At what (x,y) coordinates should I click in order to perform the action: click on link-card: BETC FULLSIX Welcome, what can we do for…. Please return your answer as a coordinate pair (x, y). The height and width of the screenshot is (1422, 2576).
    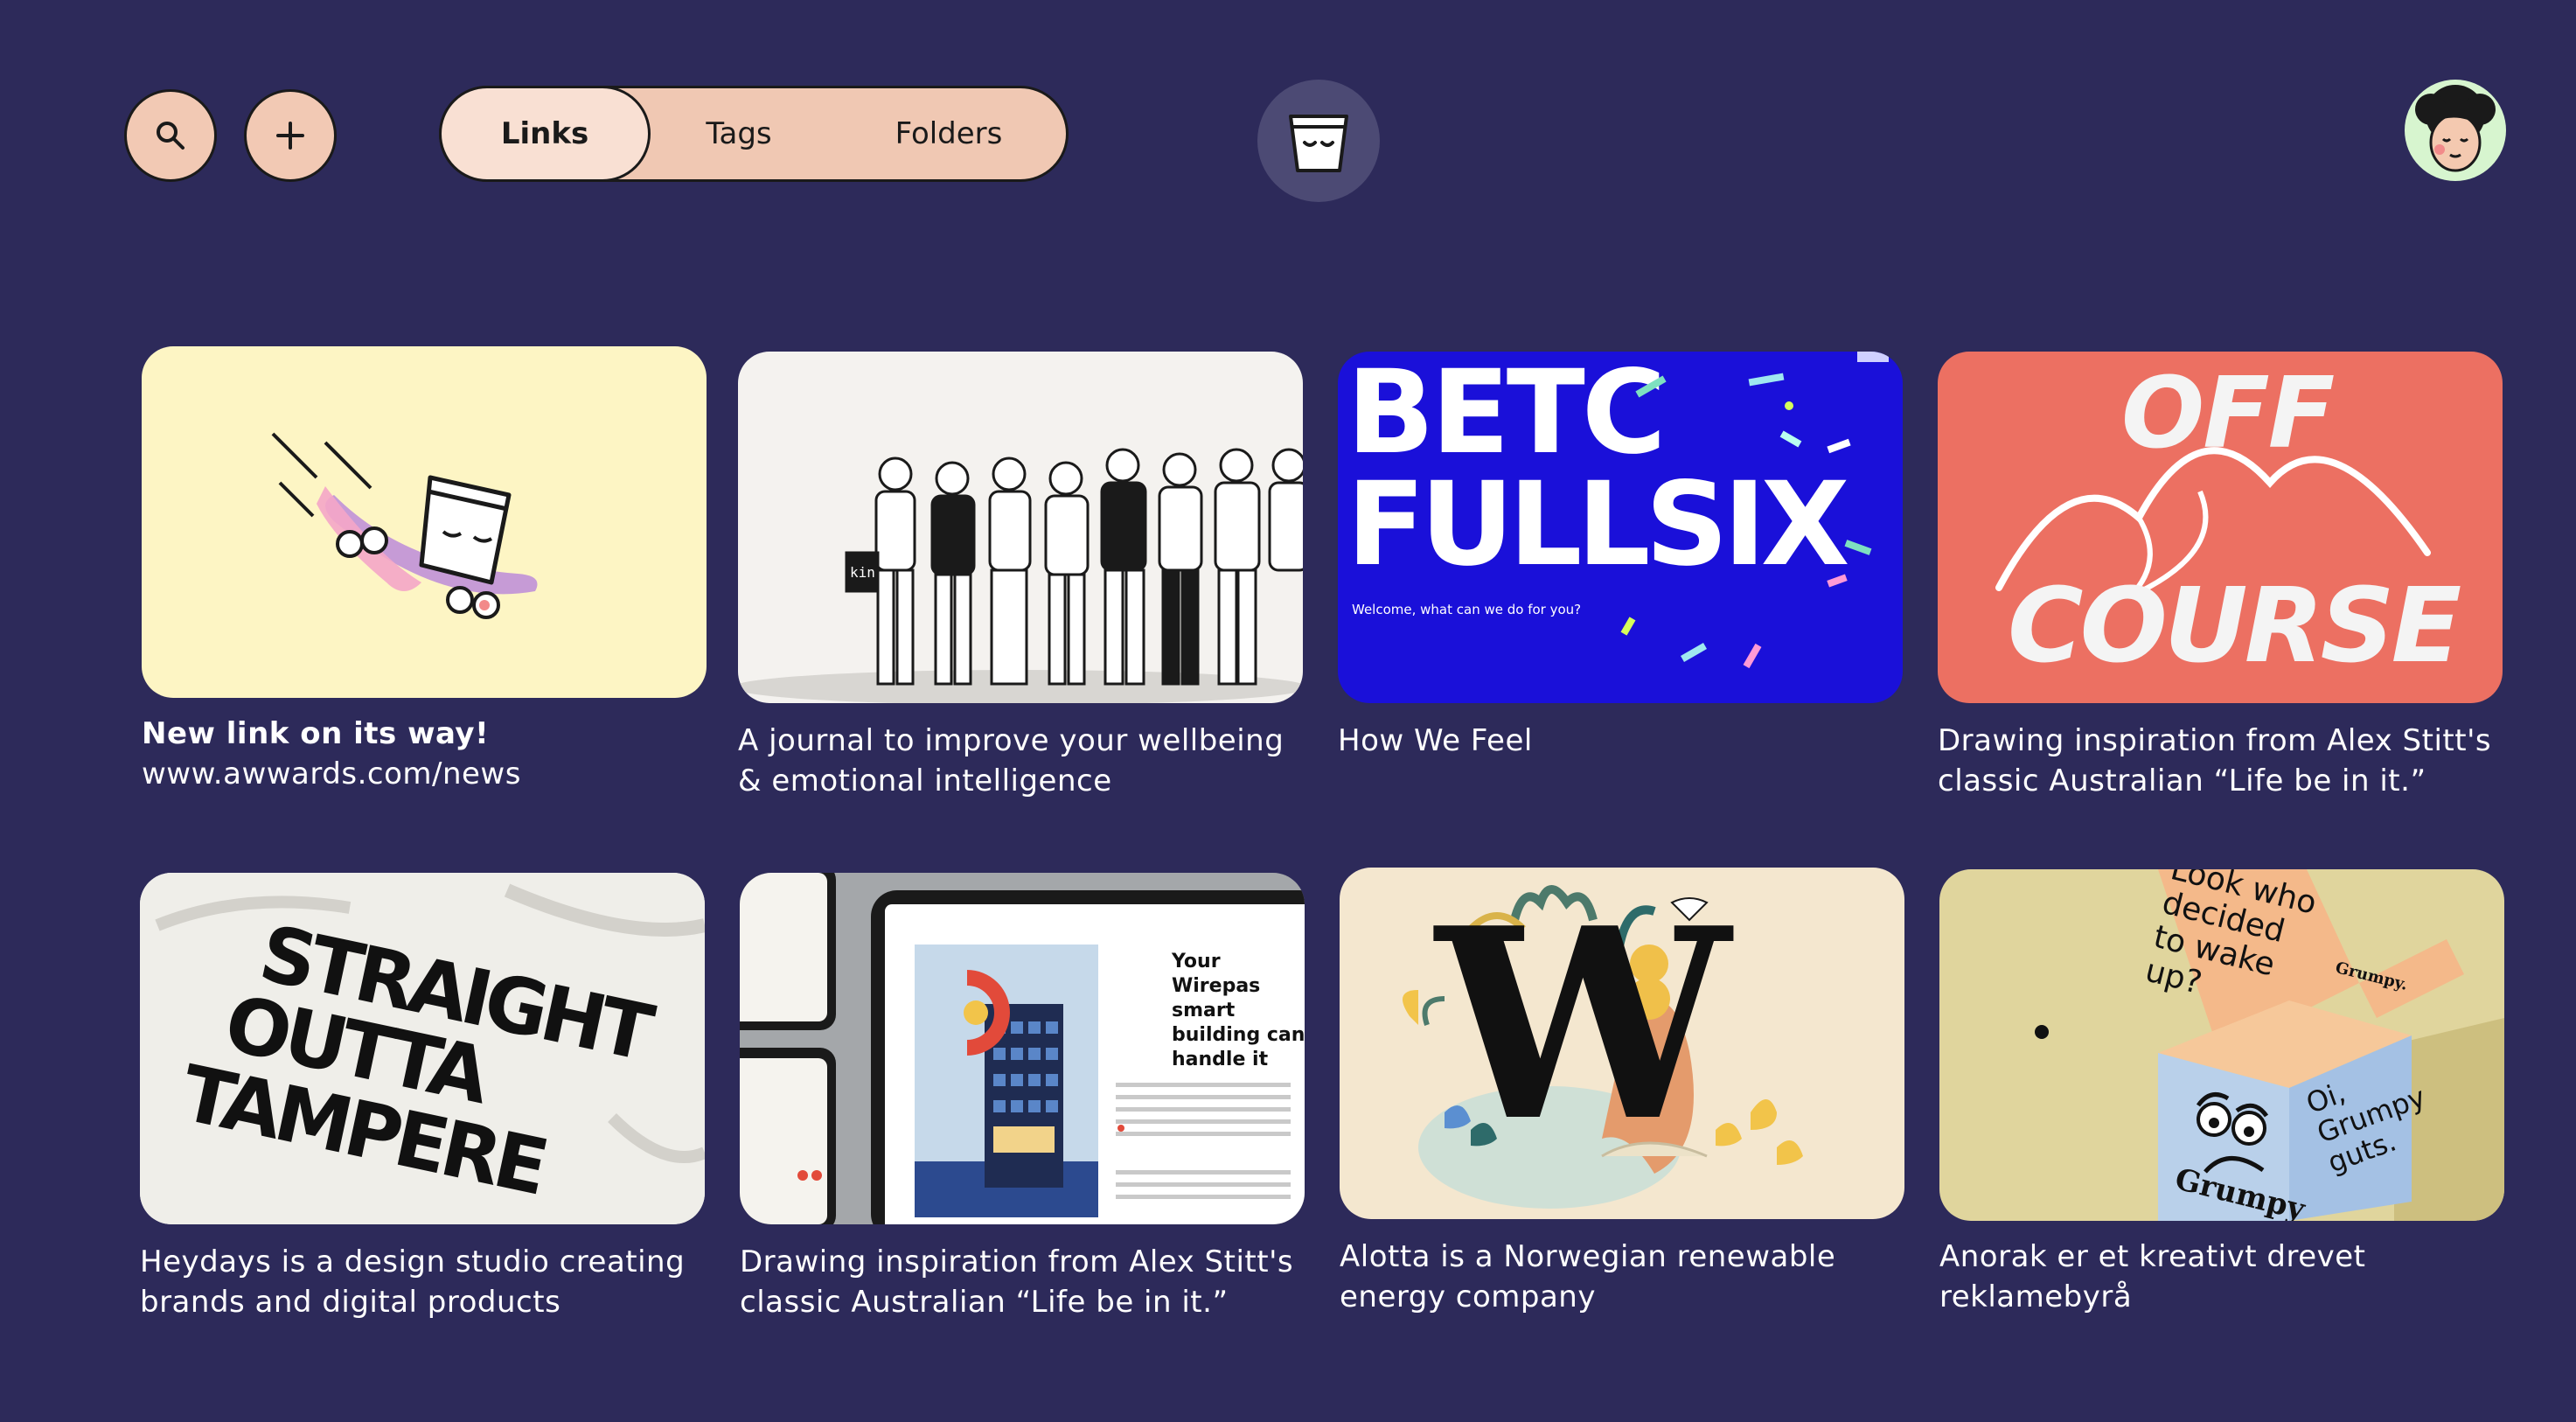
    Looking at the image, I should click on (1620, 556).